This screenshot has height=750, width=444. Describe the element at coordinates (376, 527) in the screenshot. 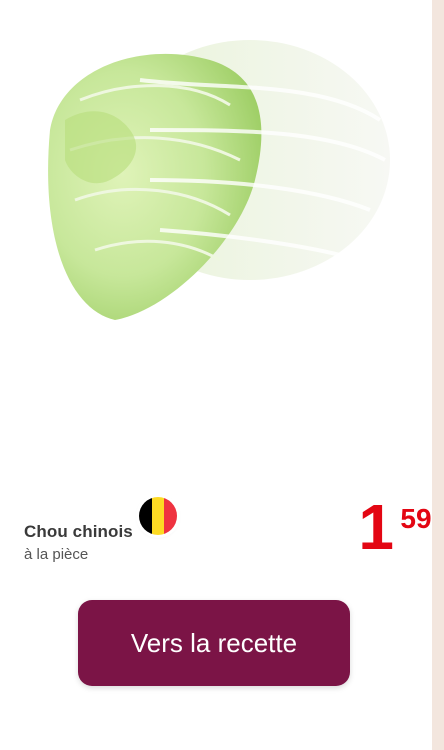

I see `price-euros: 1` at that location.